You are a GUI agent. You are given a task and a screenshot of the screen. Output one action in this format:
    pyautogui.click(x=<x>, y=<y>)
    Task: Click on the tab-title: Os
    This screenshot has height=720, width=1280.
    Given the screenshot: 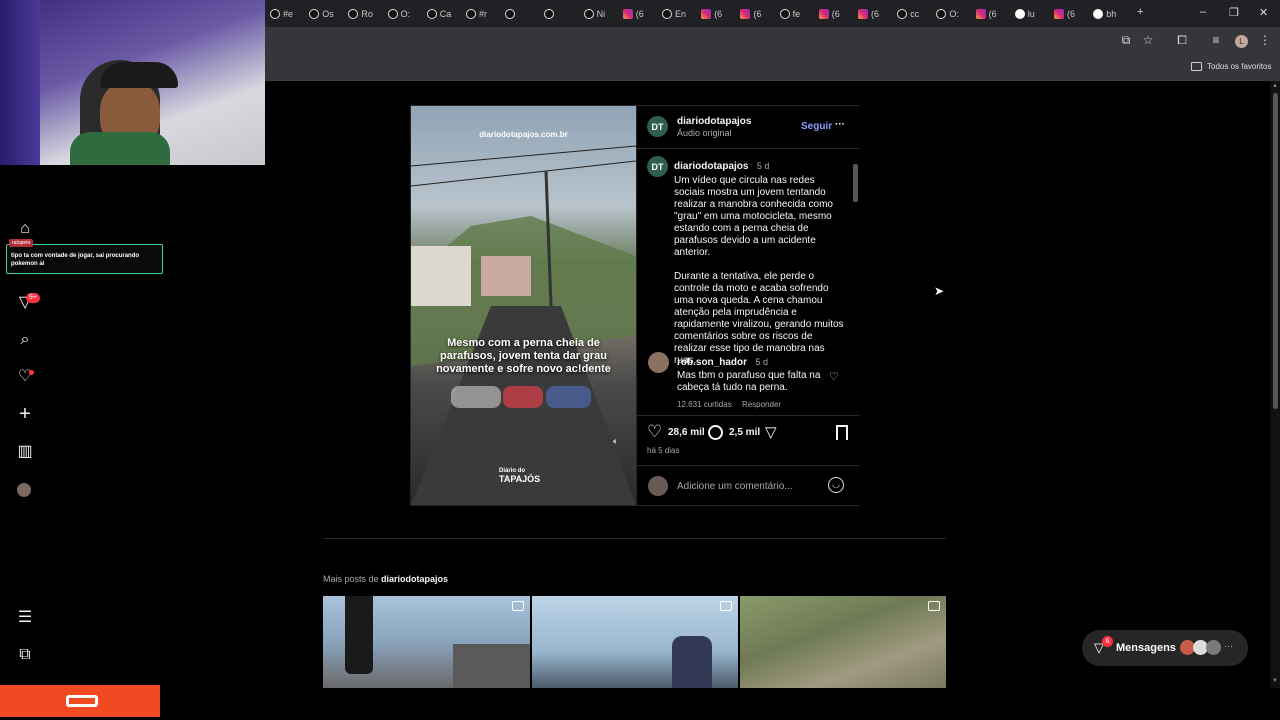 What is the action you would take?
    pyautogui.click(x=328, y=13)
    